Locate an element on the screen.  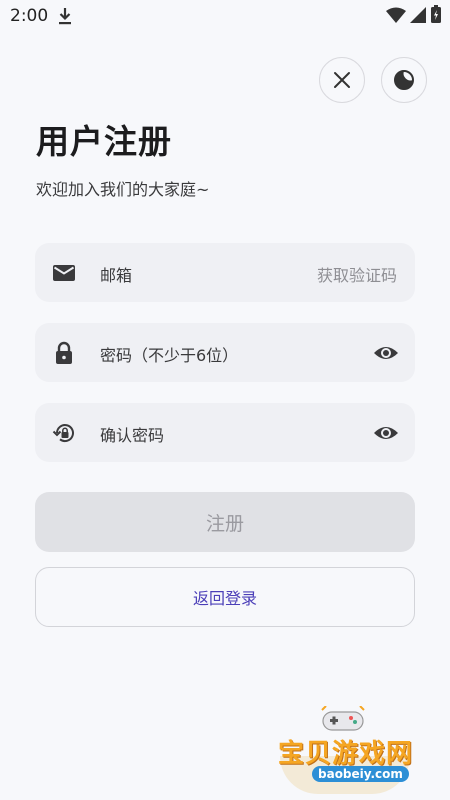
lock-reset-icon is located at coordinates (63, 433).